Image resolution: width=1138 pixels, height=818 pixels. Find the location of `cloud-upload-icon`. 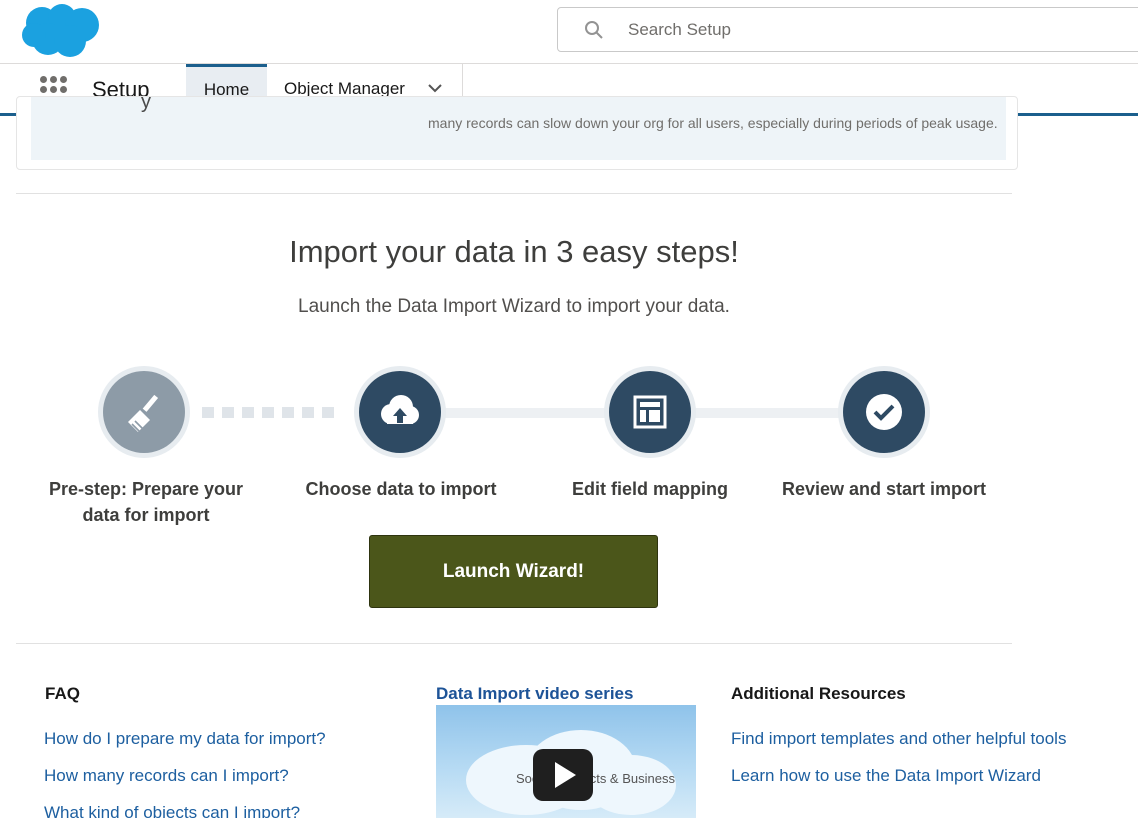

cloud-upload-icon is located at coordinates (400, 409).